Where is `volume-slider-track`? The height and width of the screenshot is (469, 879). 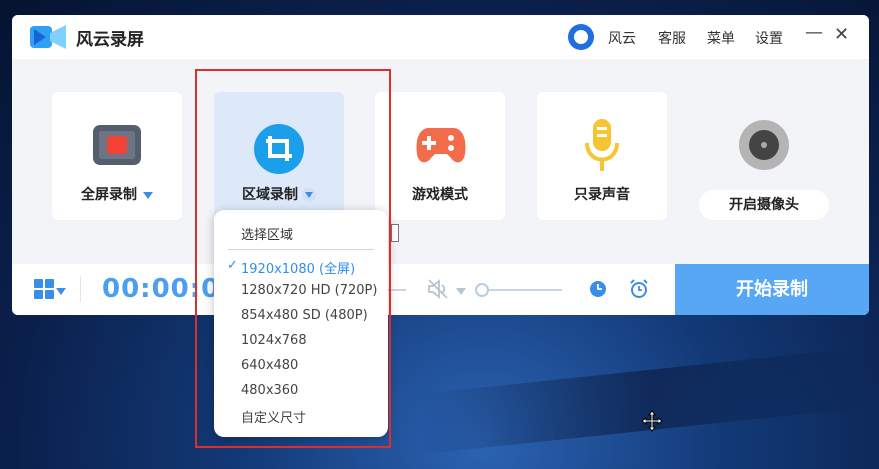 volume-slider-track is located at coordinates (522, 290).